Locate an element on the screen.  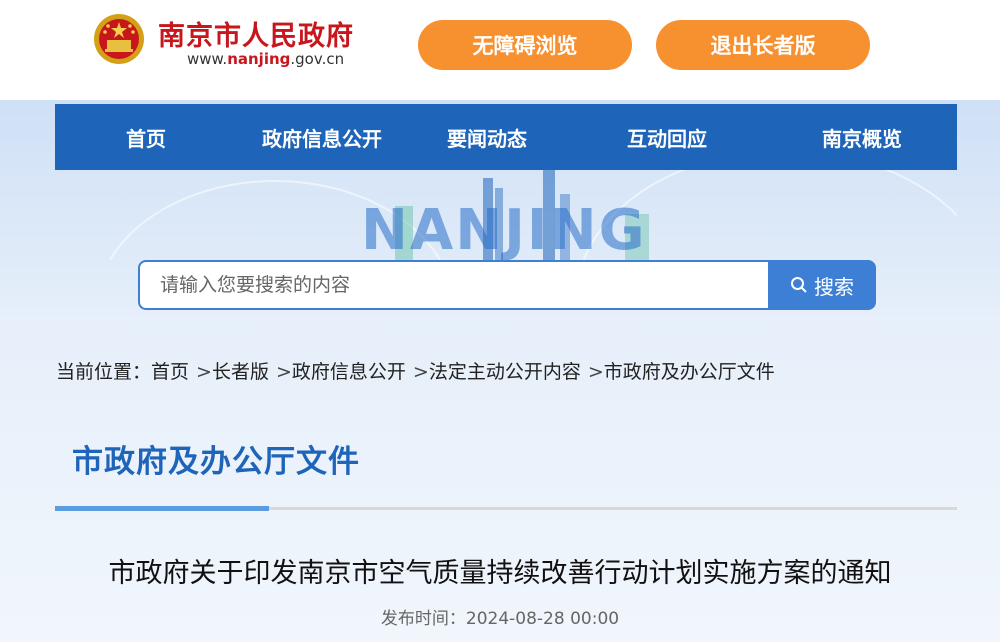
nav-item-news: 要闻动态 is located at coordinates (487, 137).